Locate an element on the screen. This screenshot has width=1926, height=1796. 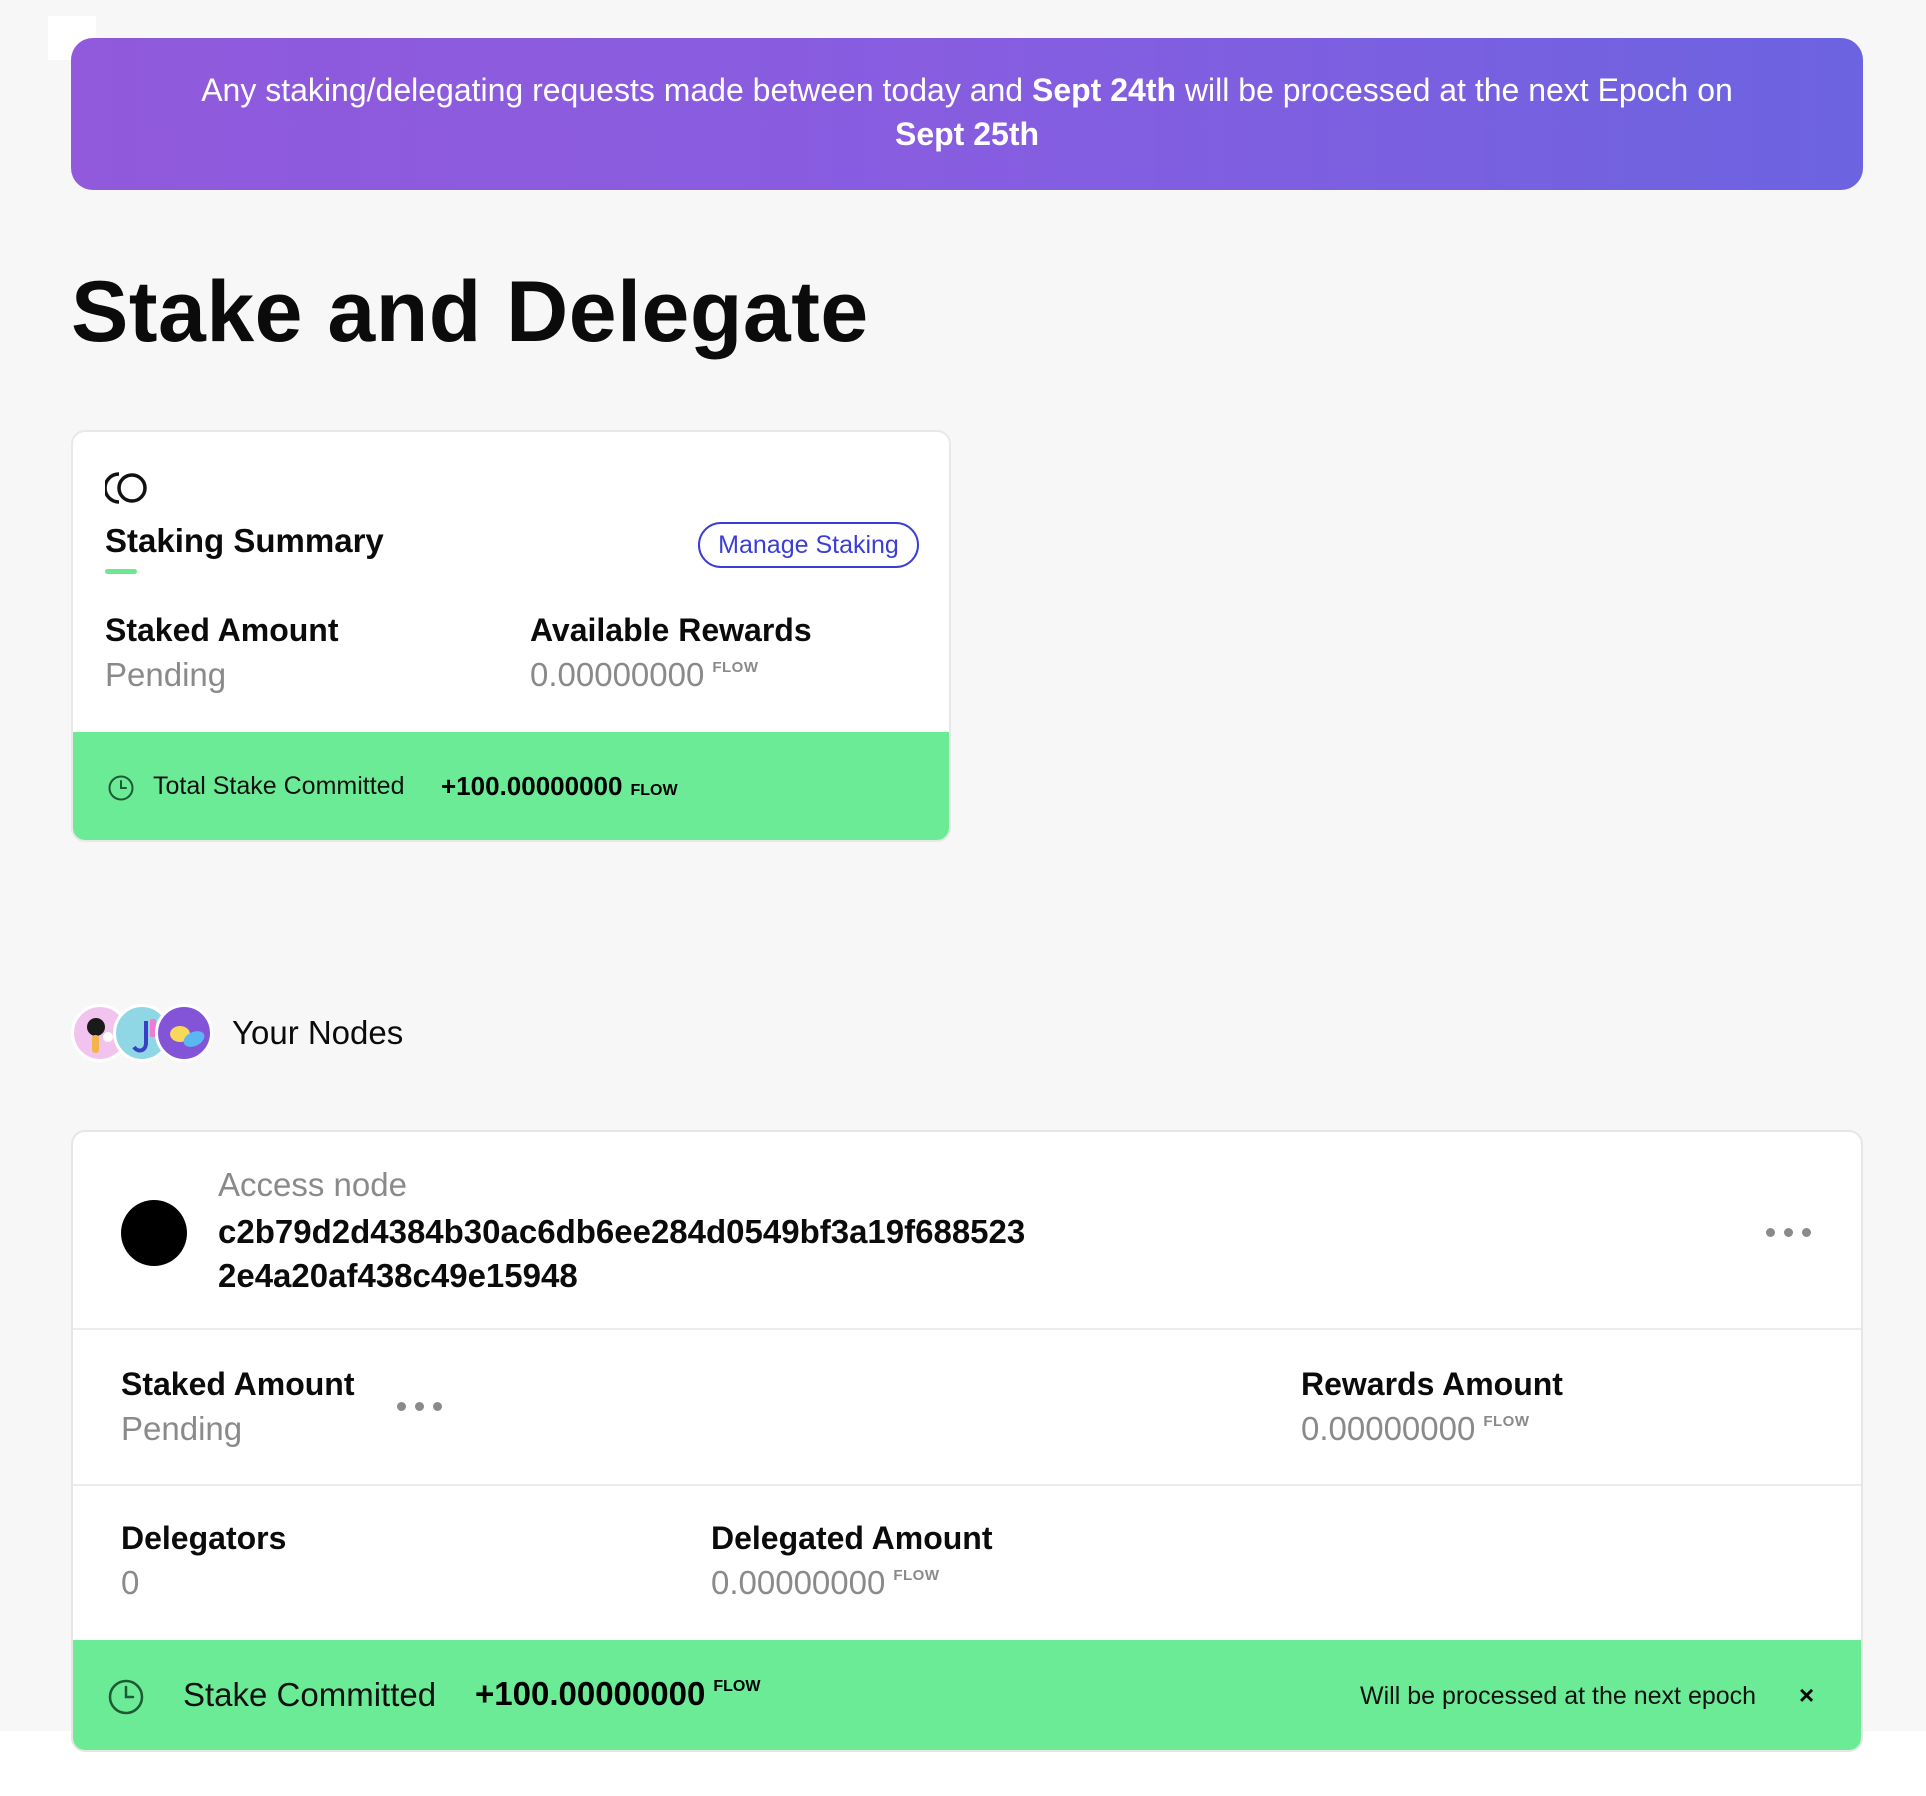
stake-committed-label: Stake Committed is located at coordinates (310, 1694).